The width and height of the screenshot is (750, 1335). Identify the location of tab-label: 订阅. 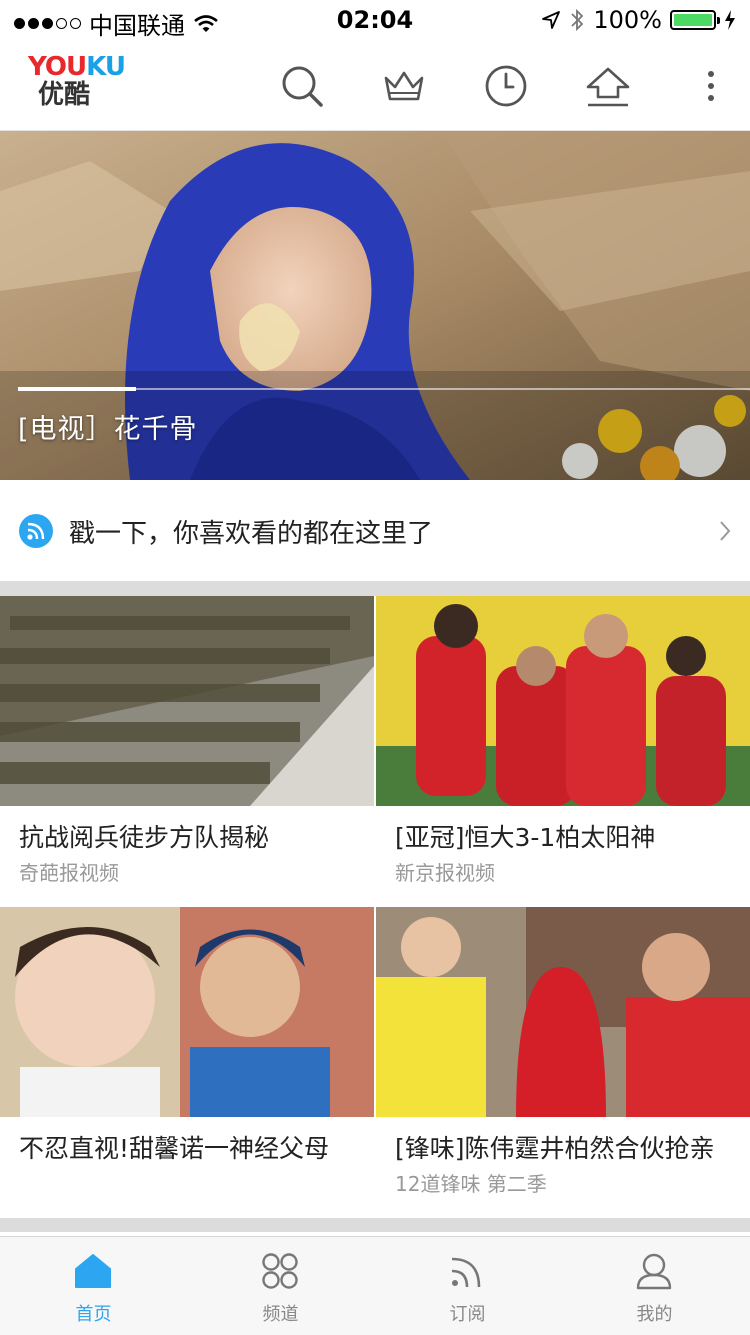
(467, 1314).